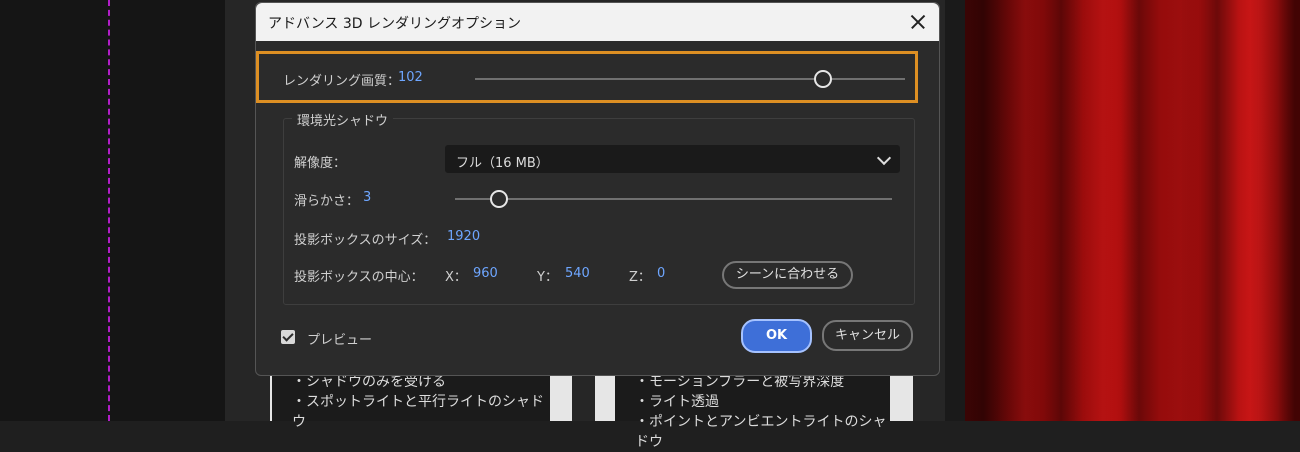  Describe the element at coordinates (320, 163) in the screenshot. I see `resolution-label: 解像度：` at that location.